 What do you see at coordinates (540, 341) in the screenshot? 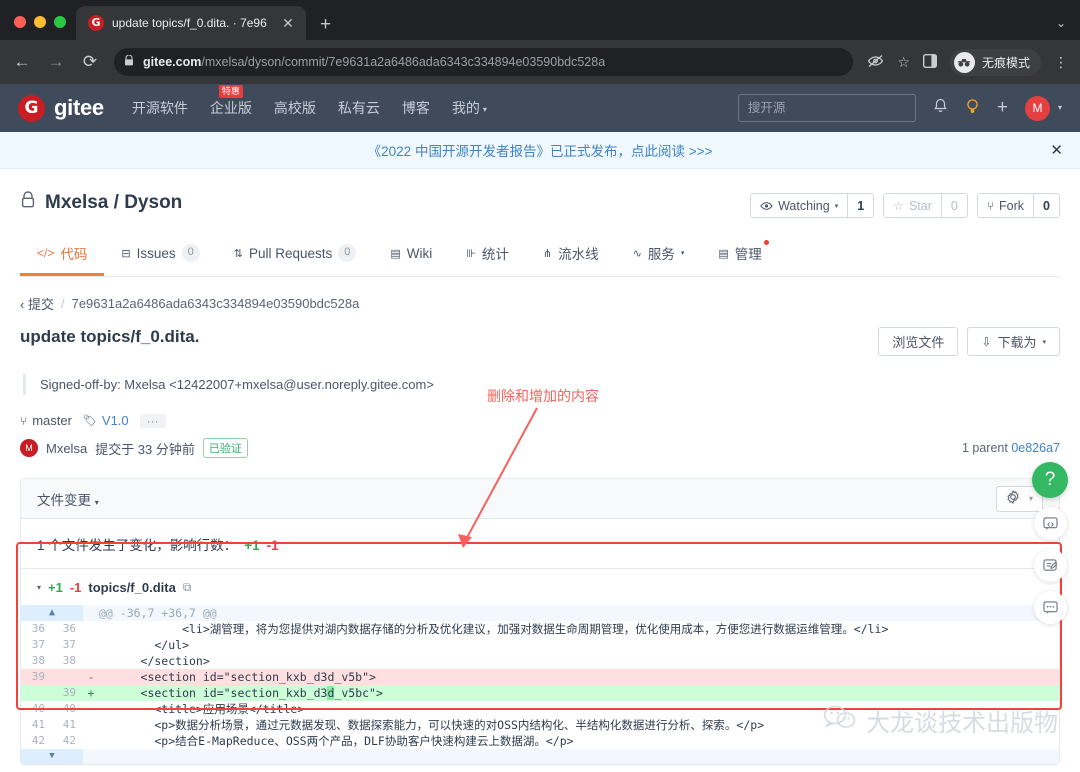
I see `commit-title-row: update topics/f_0.dita. 浏览文件 ⇩ 下载为 ▾` at bounding box center [540, 341].